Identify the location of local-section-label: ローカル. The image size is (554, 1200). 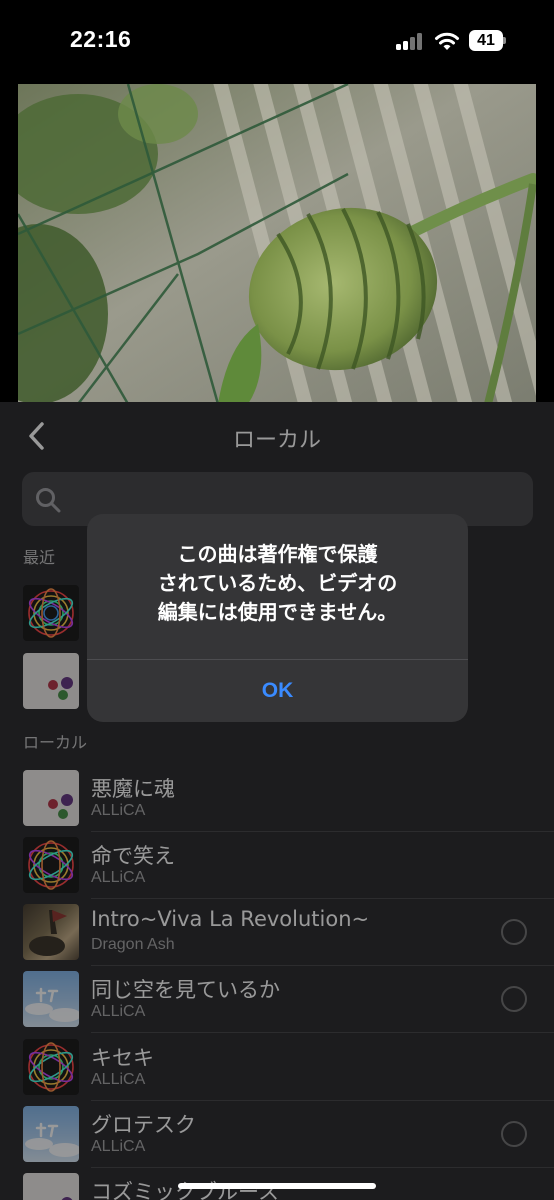
(55, 742).